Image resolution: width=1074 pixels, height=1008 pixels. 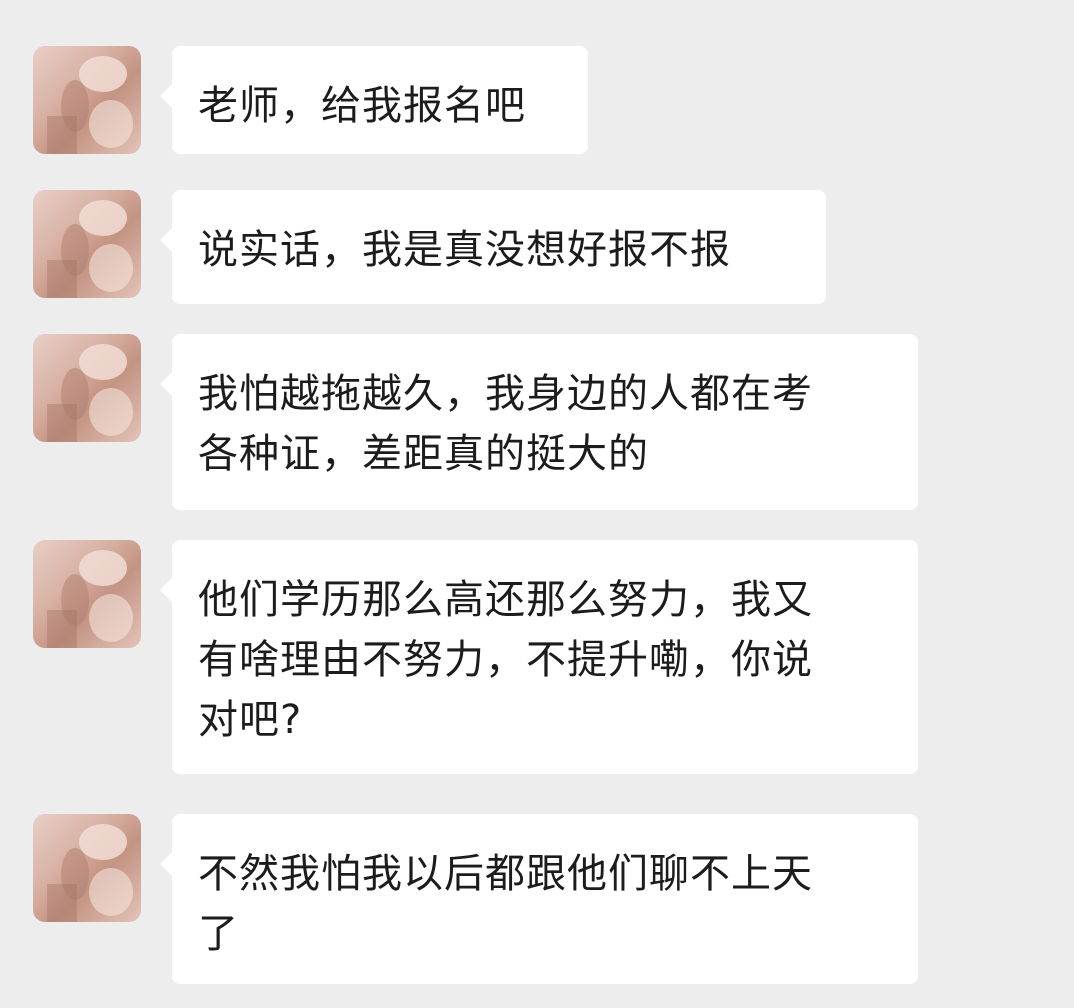 I want to click on message-bubble: 说实话，我是真没想好报不报, so click(x=493, y=247).